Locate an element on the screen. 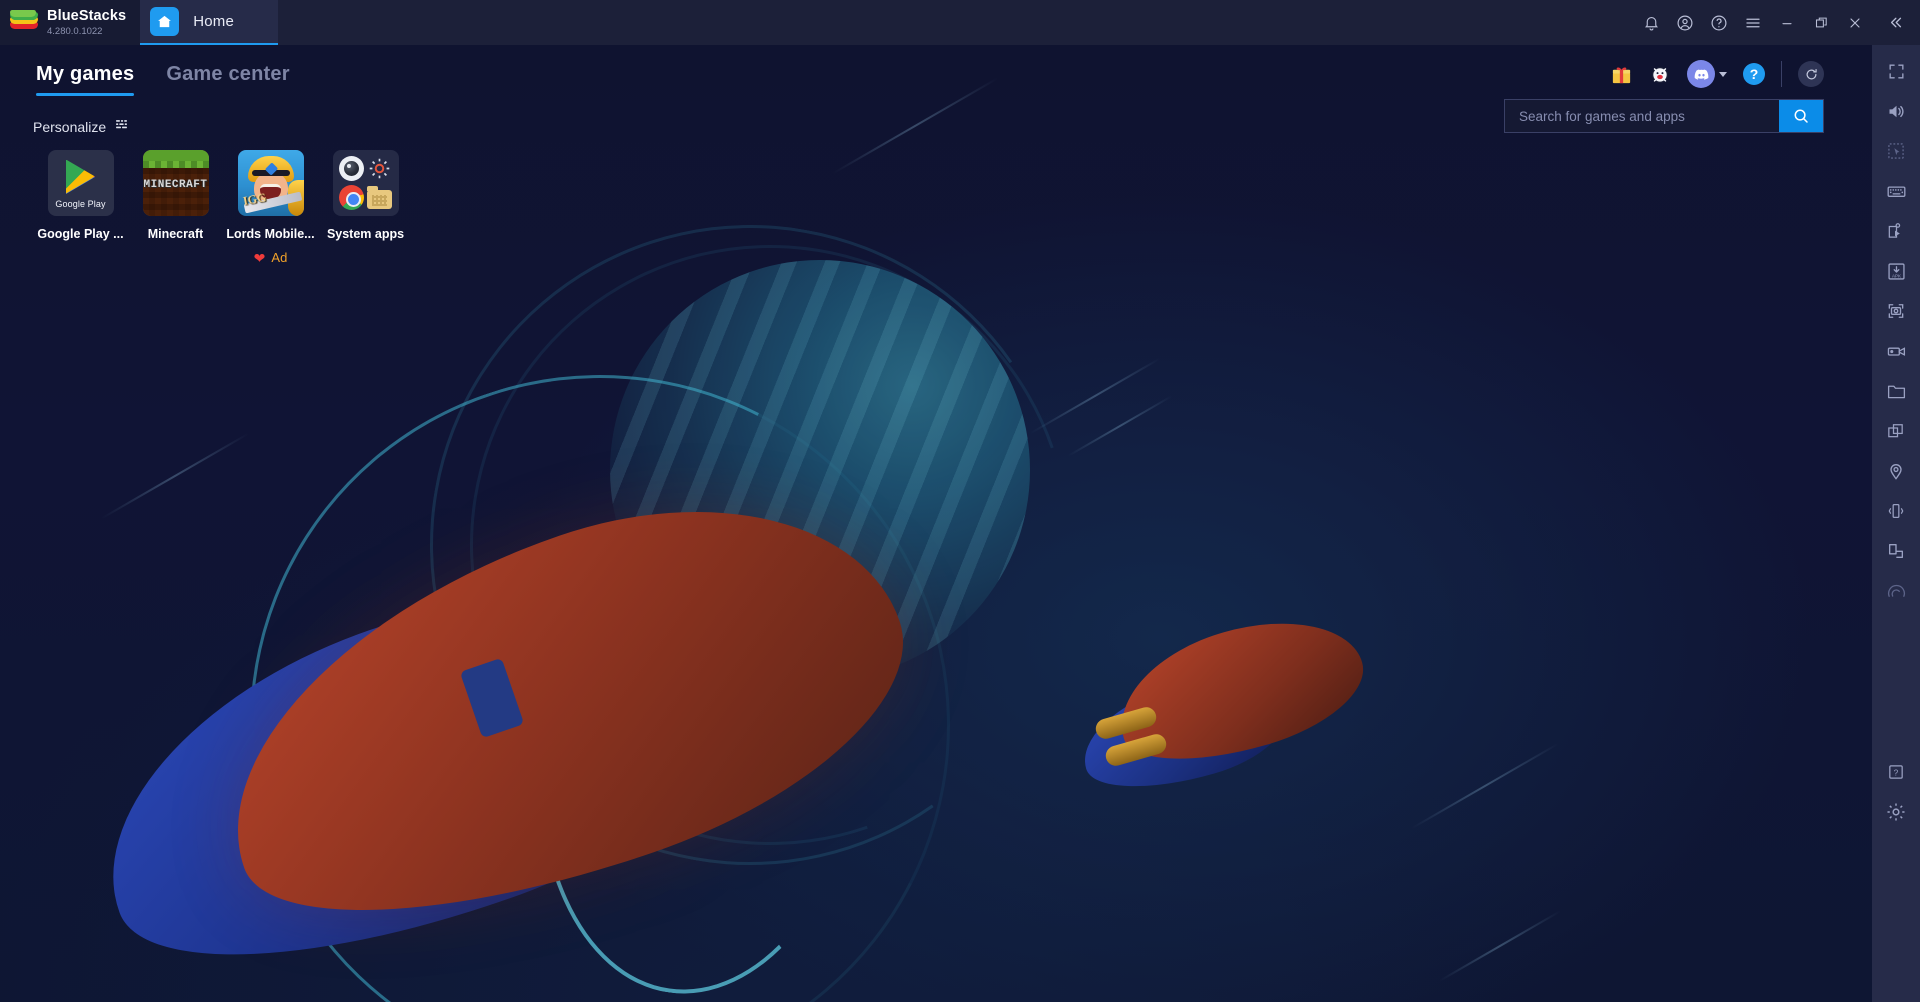 This screenshot has width=1920, height=1002. search-bar is located at coordinates (1664, 116).